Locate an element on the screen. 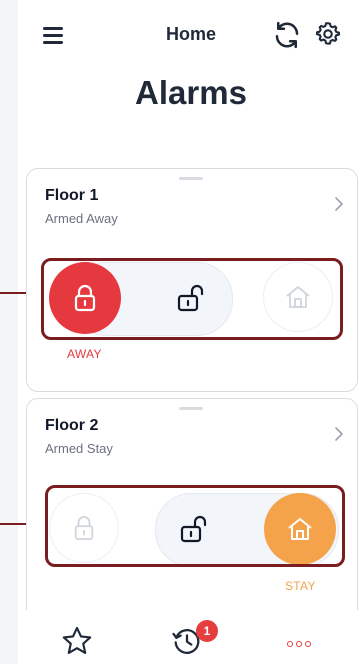 The height and width of the screenshot is (664, 364). left-edge-stripe is located at coordinates (9, 332).